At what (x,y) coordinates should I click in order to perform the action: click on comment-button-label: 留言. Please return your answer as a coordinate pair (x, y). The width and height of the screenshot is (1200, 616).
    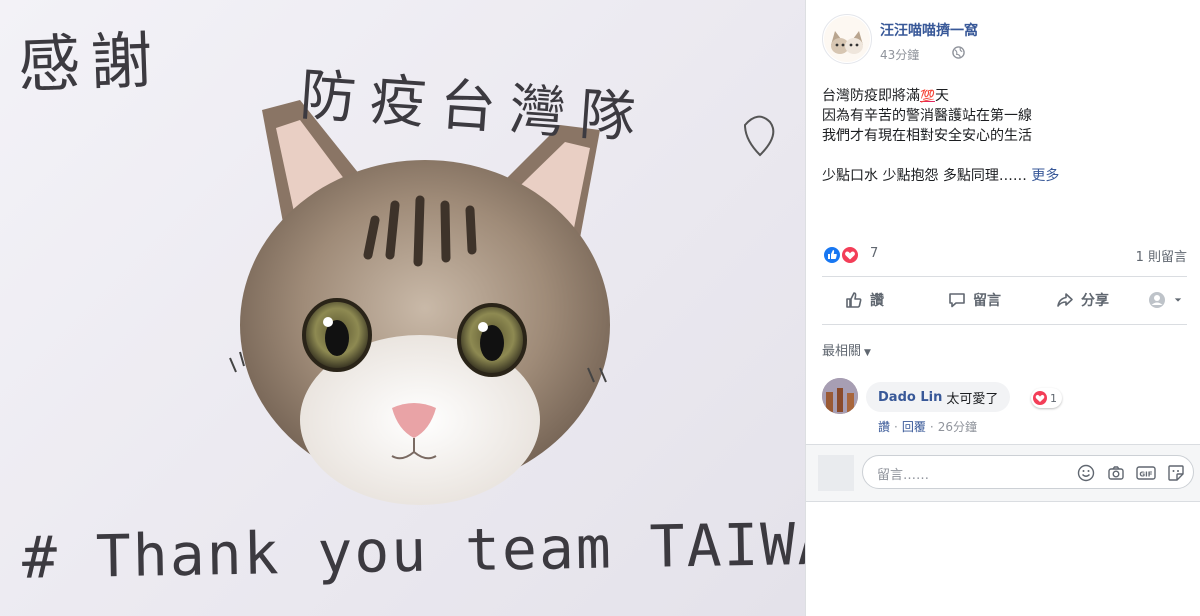
    Looking at the image, I should click on (987, 301).